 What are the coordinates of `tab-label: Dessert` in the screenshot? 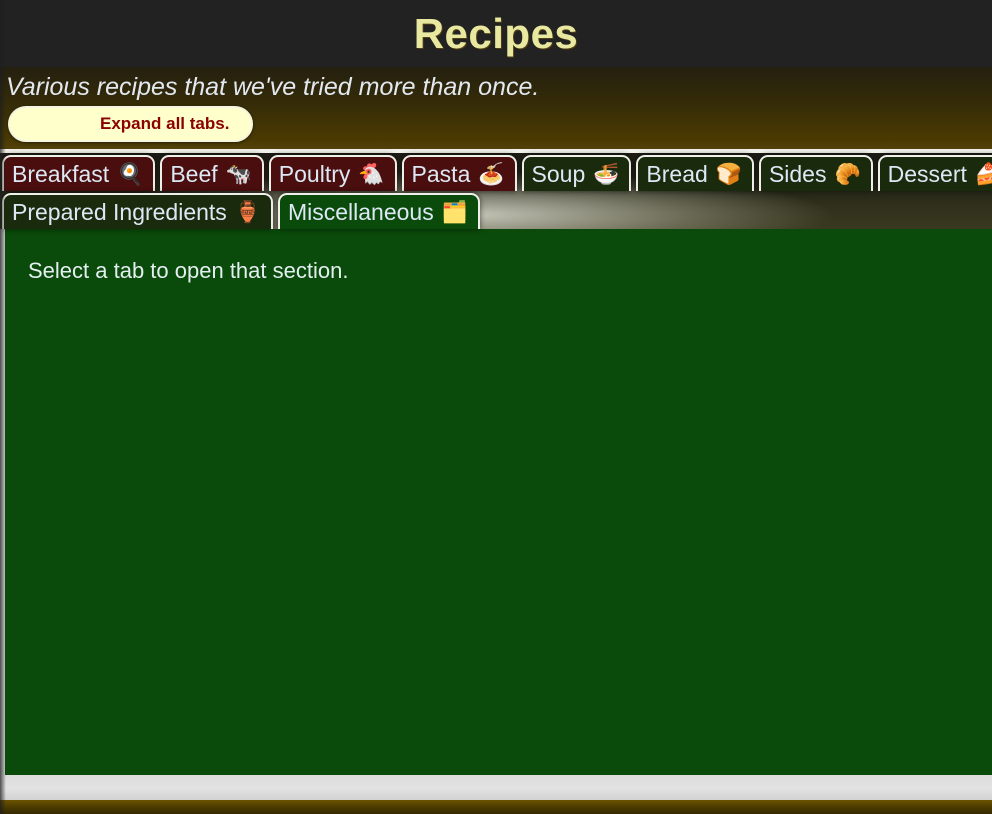 It's located at (927, 173).